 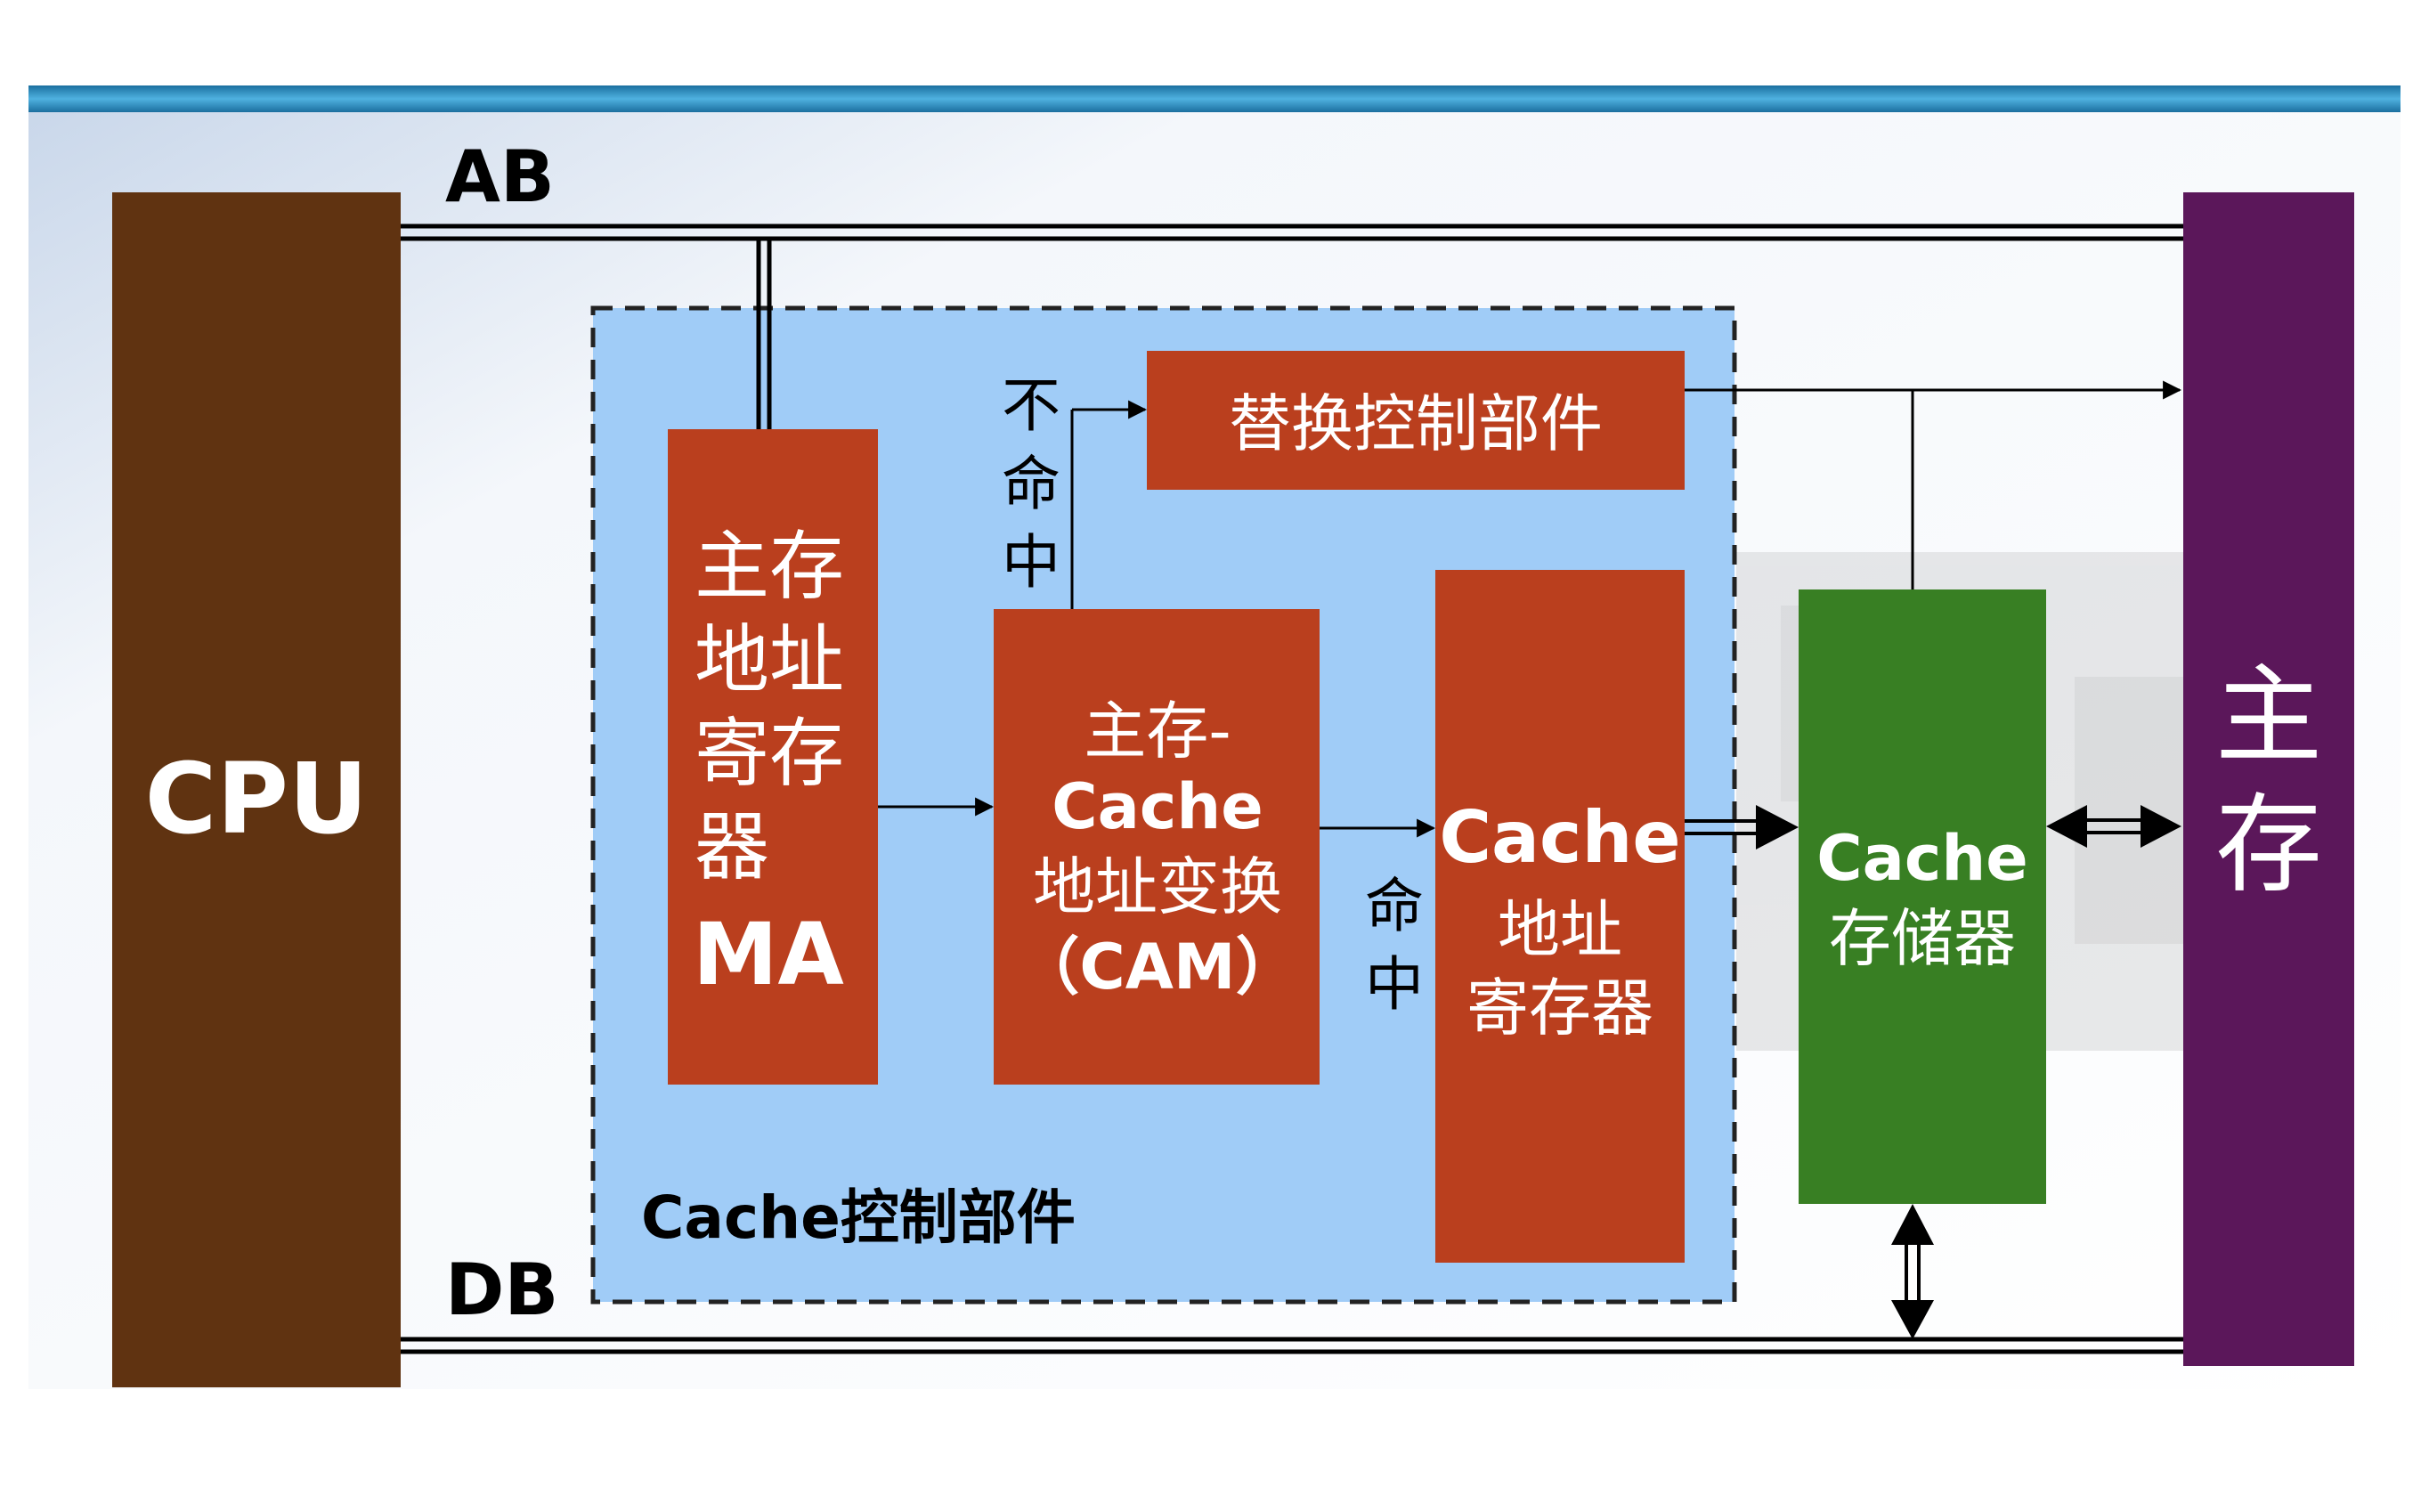 What do you see at coordinates (1157, 967) in the screenshot?
I see `cam-line4: （CAM）` at bounding box center [1157, 967].